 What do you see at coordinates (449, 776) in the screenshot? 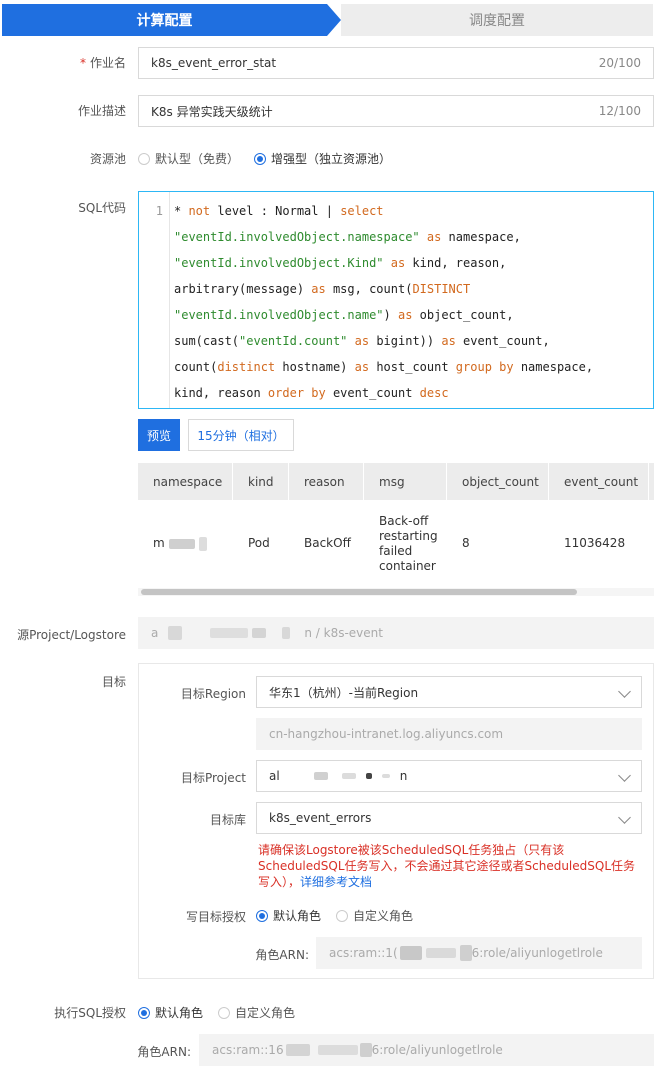
I see `target-project-select: al n` at bounding box center [449, 776].